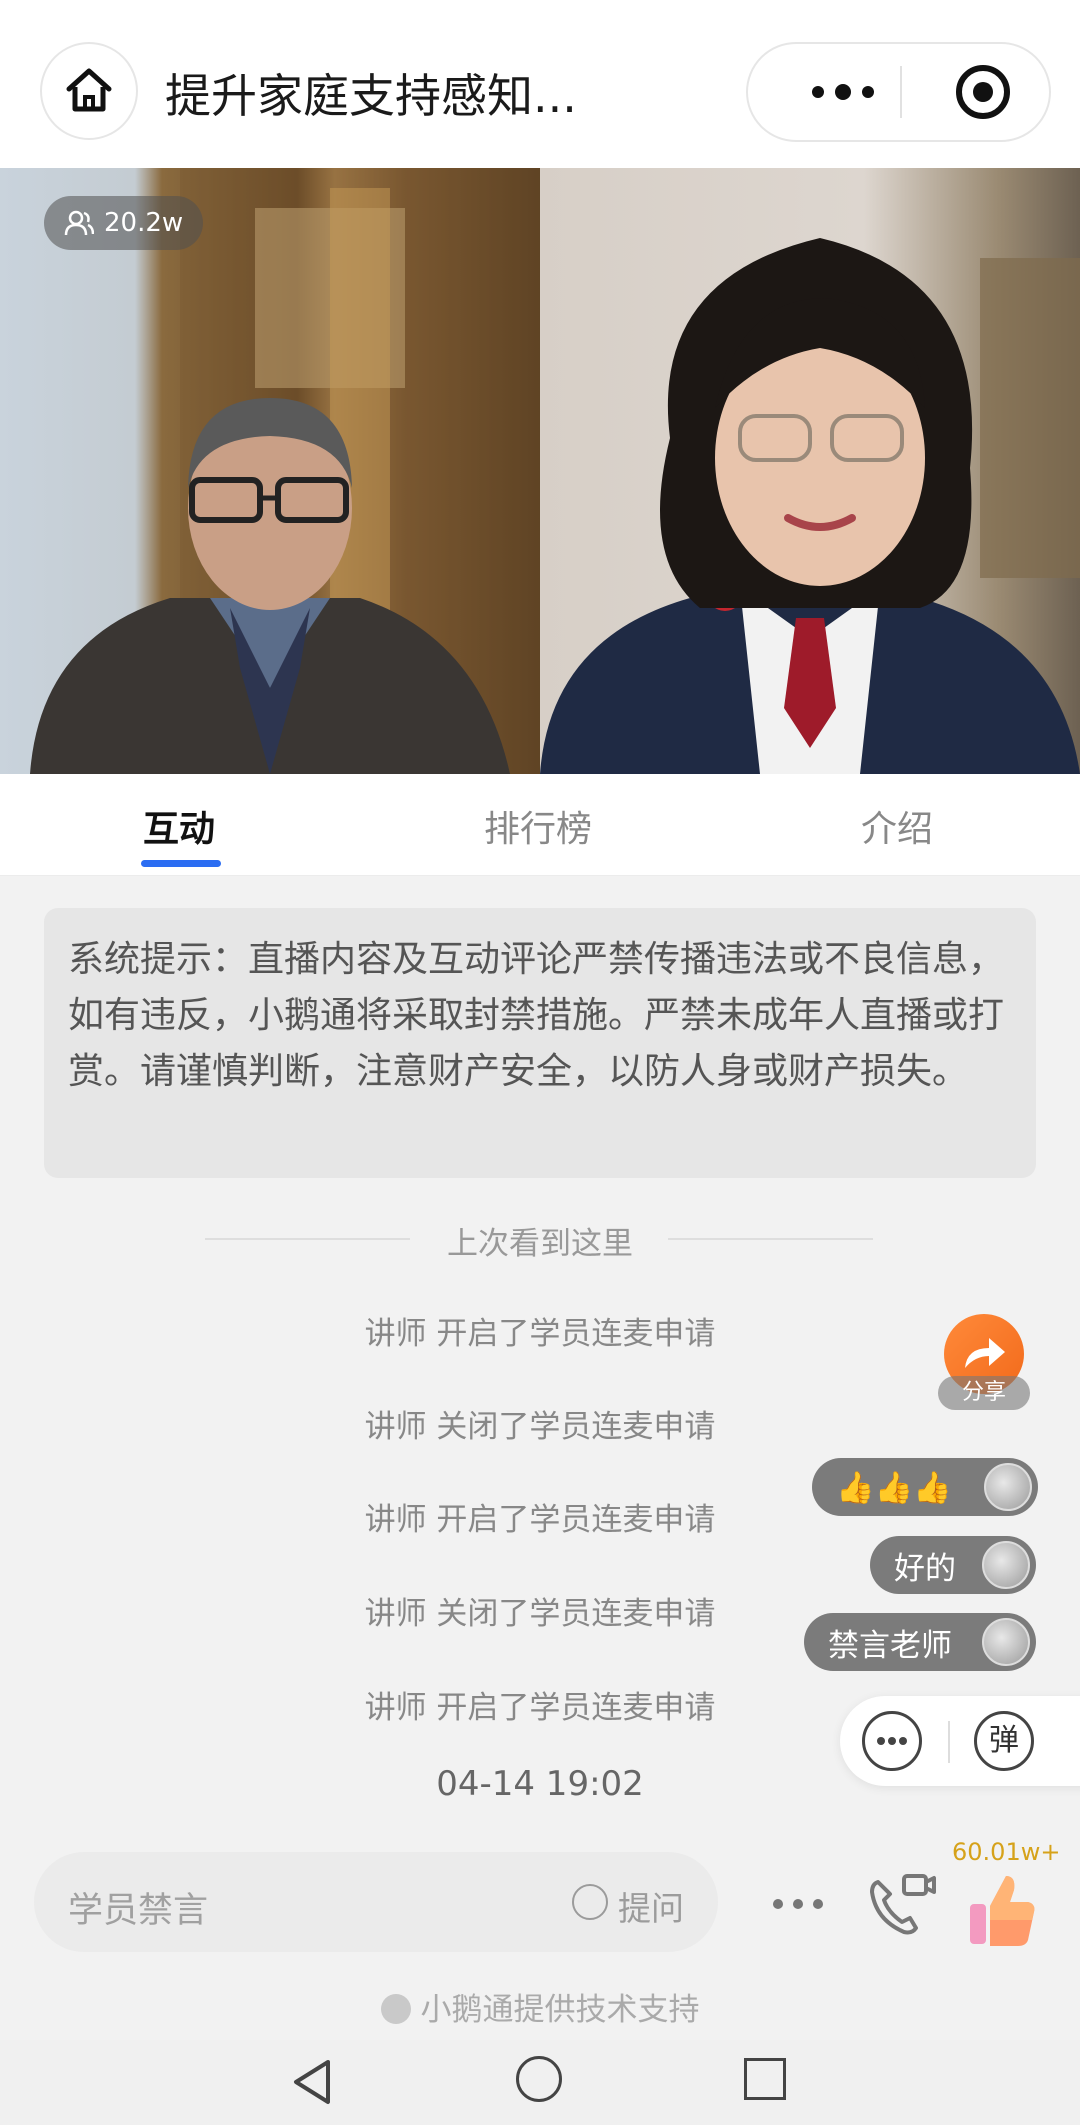  What do you see at coordinates (539, 2079) in the screenshot?
I see `home-circle-button` at bounding box center [539, 2079].